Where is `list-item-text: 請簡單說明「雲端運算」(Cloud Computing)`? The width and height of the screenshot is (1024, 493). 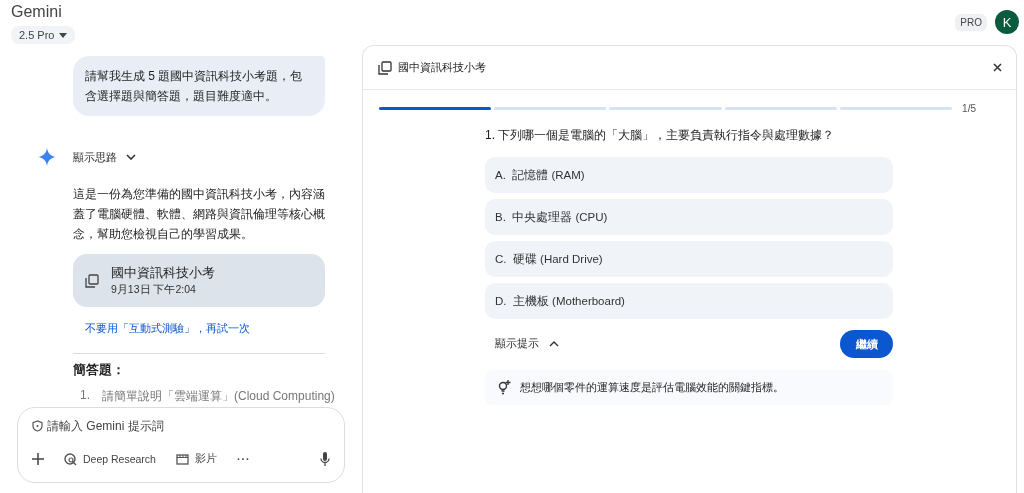
list-item-text: 請簡單說明「雲端運算」(Cloud Computing) is located at coordinates (218, 396).